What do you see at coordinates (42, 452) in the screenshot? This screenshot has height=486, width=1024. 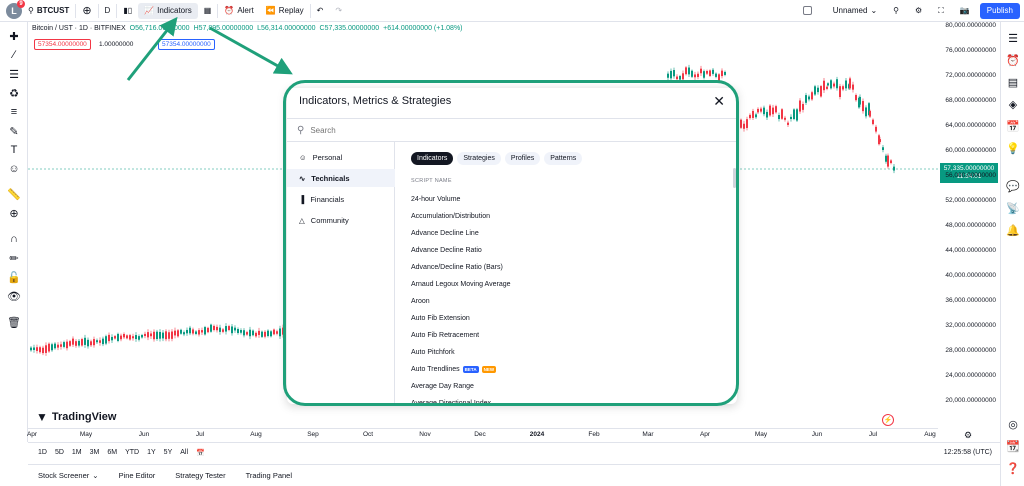 I see `range-1d: 1D` at bounding box center [42, 452].